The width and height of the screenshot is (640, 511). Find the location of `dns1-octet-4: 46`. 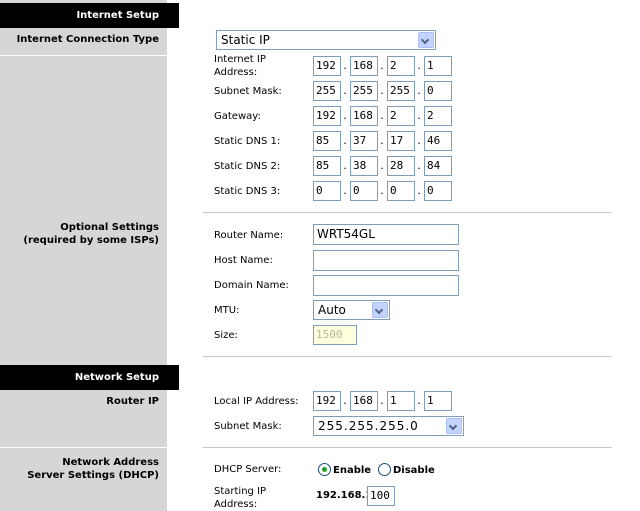

dns1-octet-4: 46 is located at coordinates (438, 141).